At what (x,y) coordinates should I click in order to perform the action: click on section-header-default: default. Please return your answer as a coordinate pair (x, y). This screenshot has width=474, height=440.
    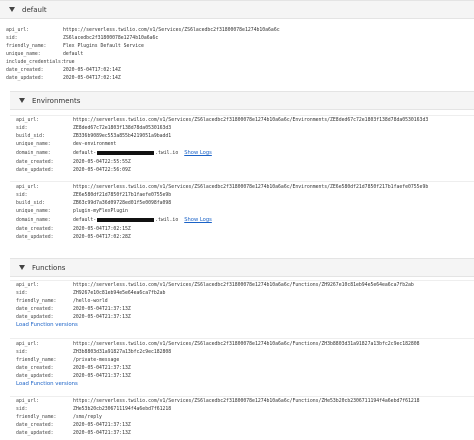
    Looking at the image, I should click on (237, 9).